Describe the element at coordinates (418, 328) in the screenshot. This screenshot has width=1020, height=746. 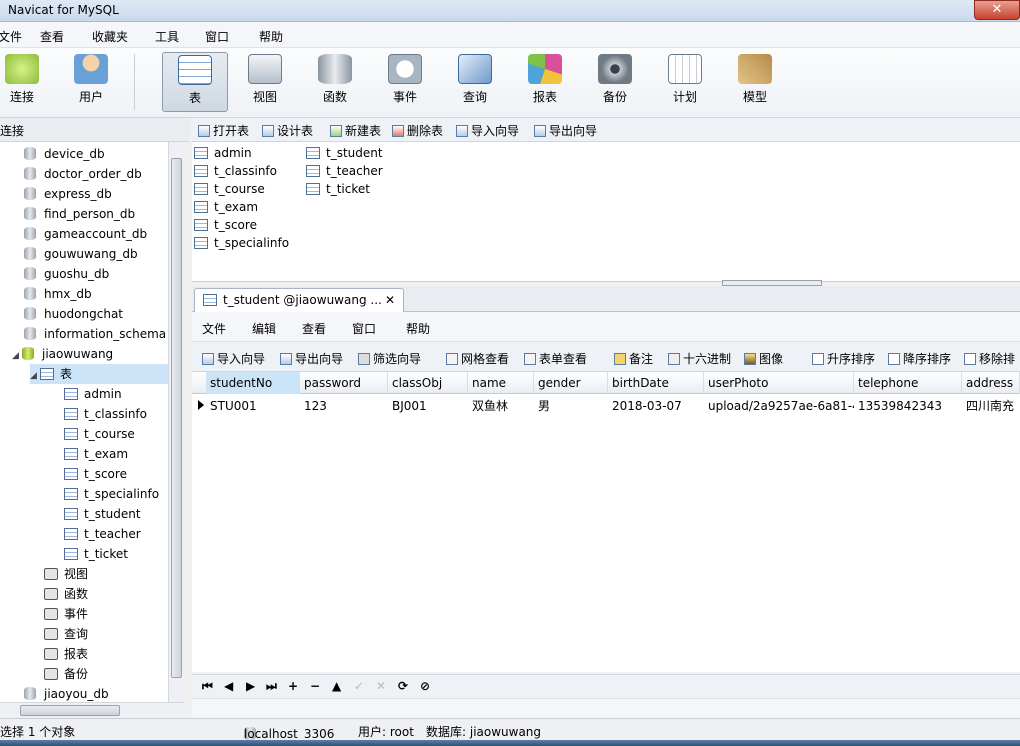
I see `editor-menu-help: 帮助` at that location.